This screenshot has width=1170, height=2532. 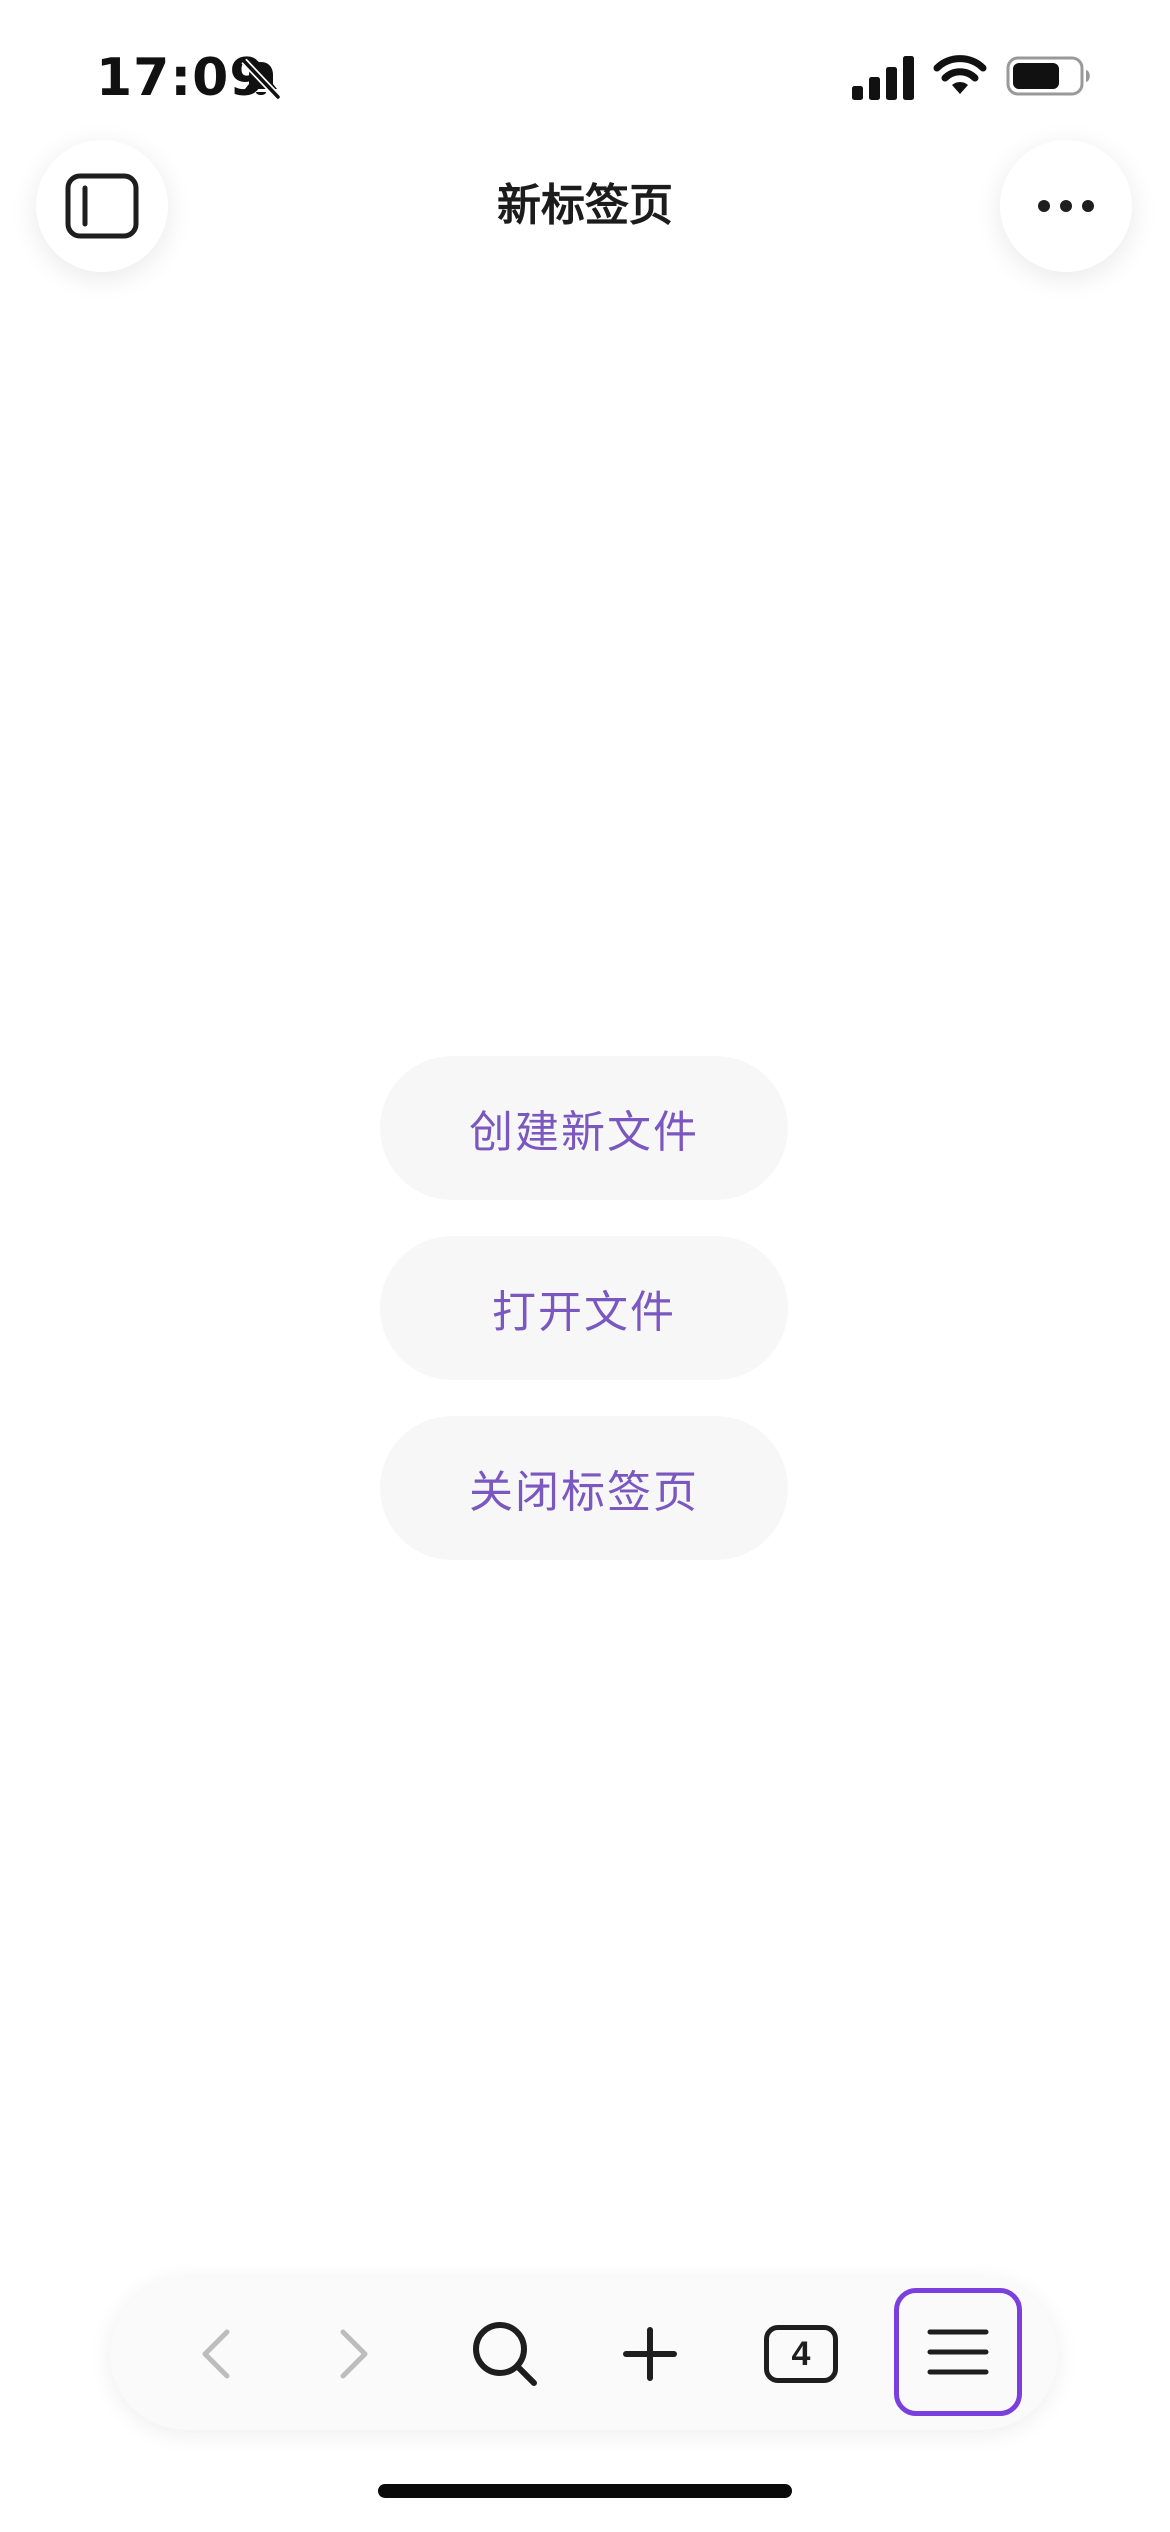 I want to click on plus-icon, so click(x=650, y=2354).